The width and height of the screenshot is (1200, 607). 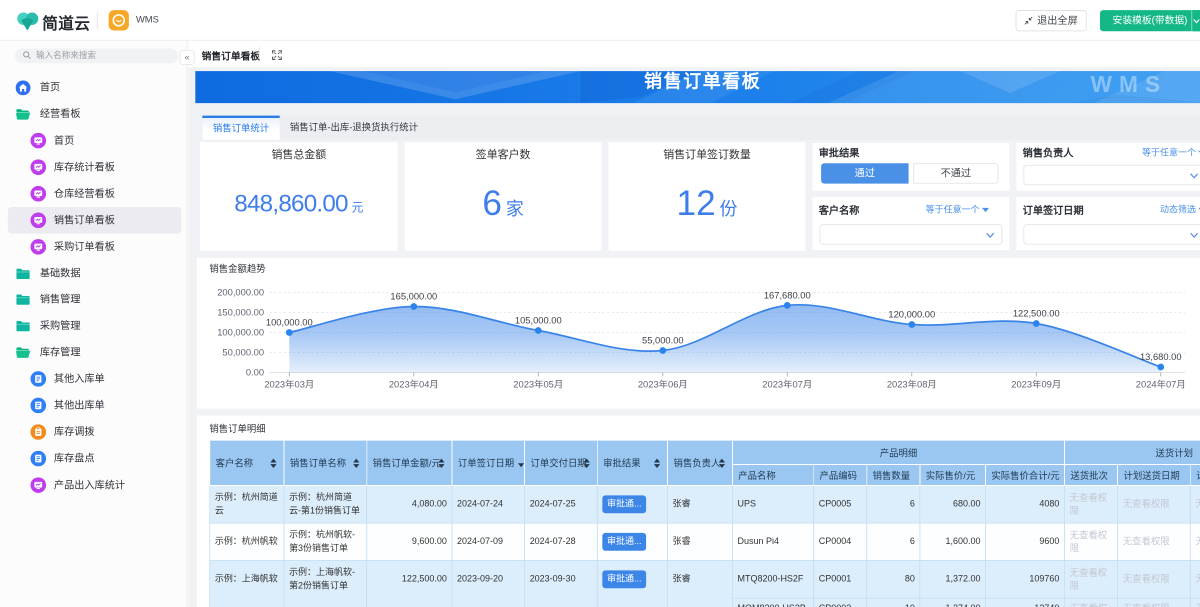 I want to click on svg-text: 55,000.00, so click(x=663, y=340).